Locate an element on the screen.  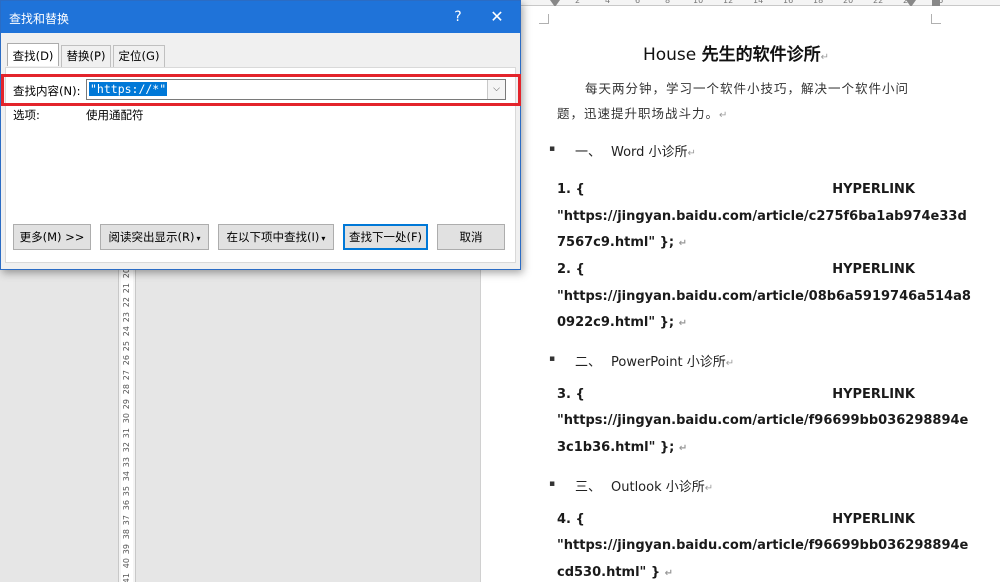
section-heading: 二、 PowerPoint 小诊所↵ is located at coordinates (654, 360).